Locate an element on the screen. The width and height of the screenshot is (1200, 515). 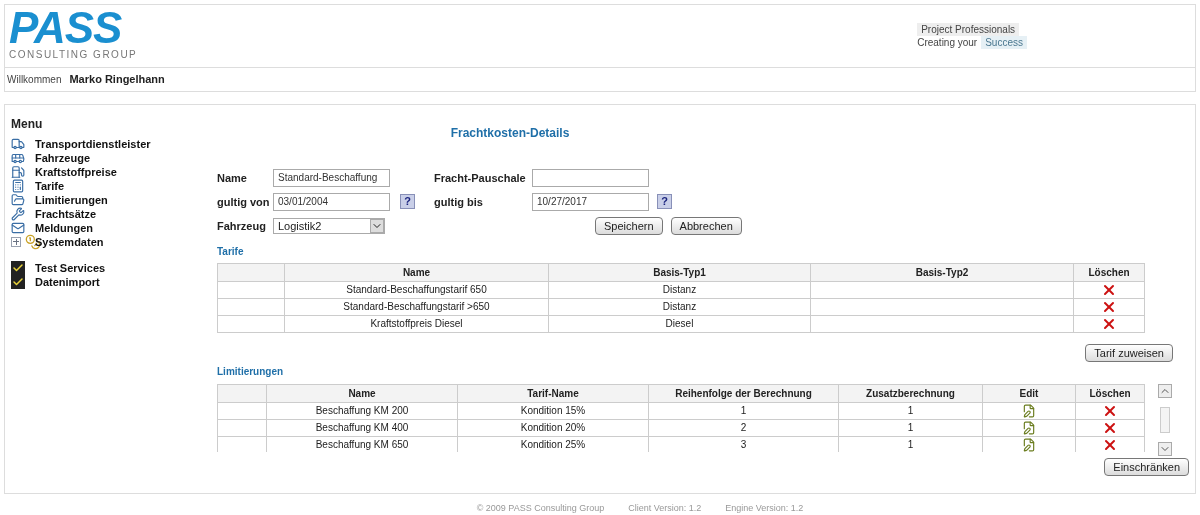
table-cell: Beschaffung KM 200 is located at coordinates (362, 411).